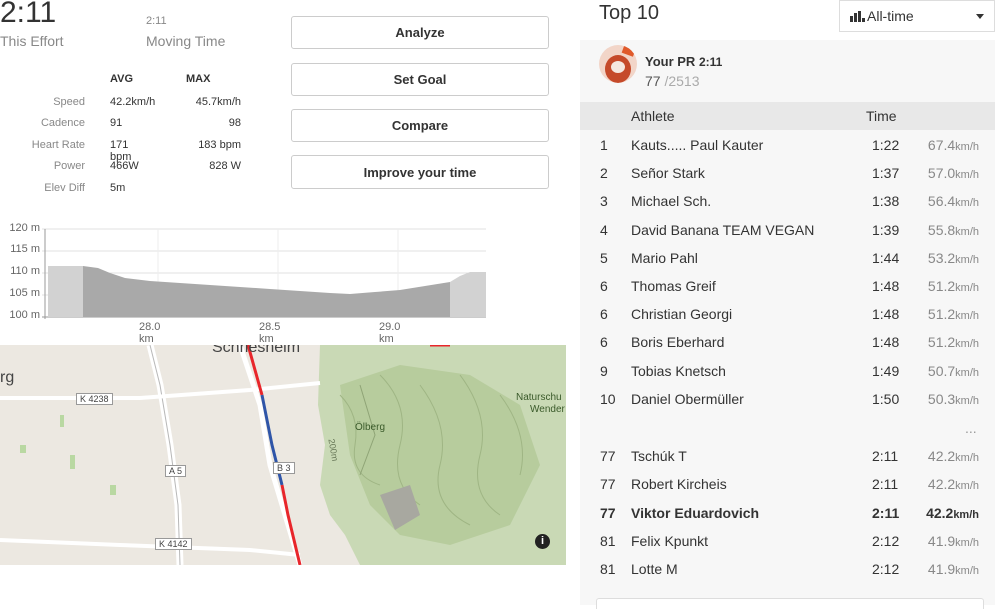 This screenshot has height=609, width=995. Describe the element at coordinates (270, 333) in the screenshot. I see `elev-x-tick: 28.5 km` at that location.